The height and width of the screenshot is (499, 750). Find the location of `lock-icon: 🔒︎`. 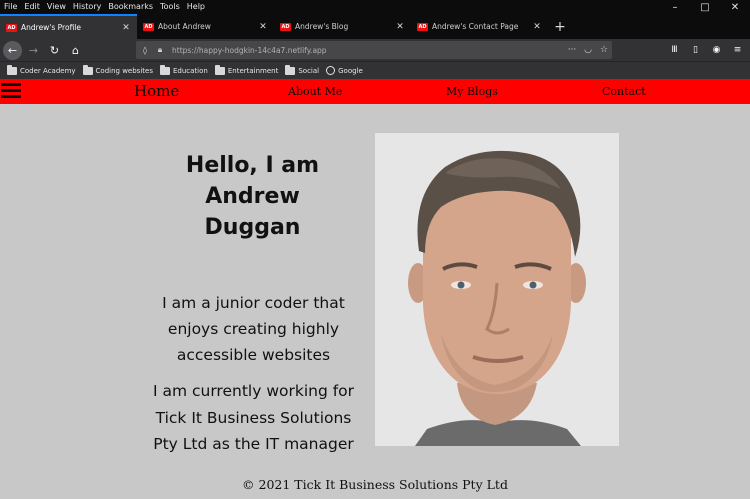

lock-icon: 🔒︎ is located at coordinates (160, 50).